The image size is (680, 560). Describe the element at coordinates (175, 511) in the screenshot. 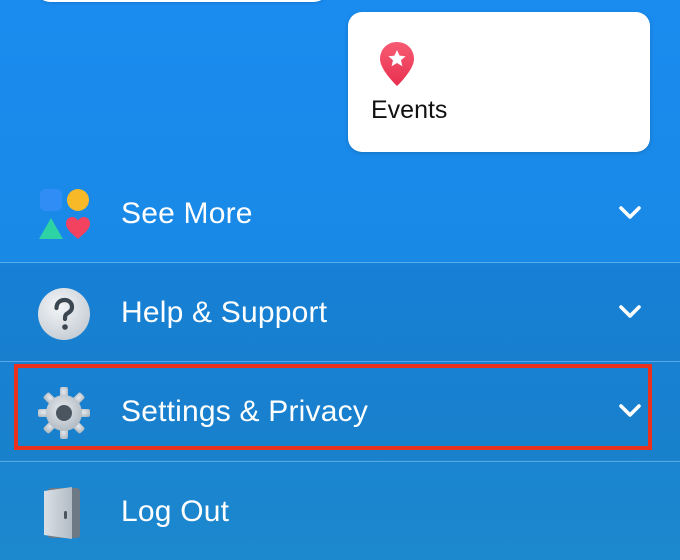

I see `menu-item-label: Log Out` at that location.